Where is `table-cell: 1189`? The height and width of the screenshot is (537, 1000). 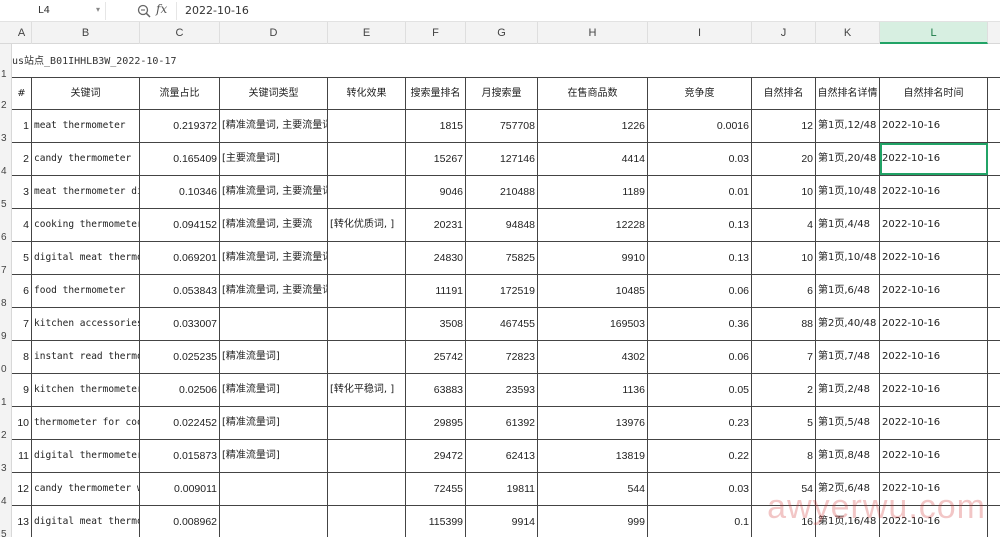 table-cell: 1189 is located at coordinates (593, 192).